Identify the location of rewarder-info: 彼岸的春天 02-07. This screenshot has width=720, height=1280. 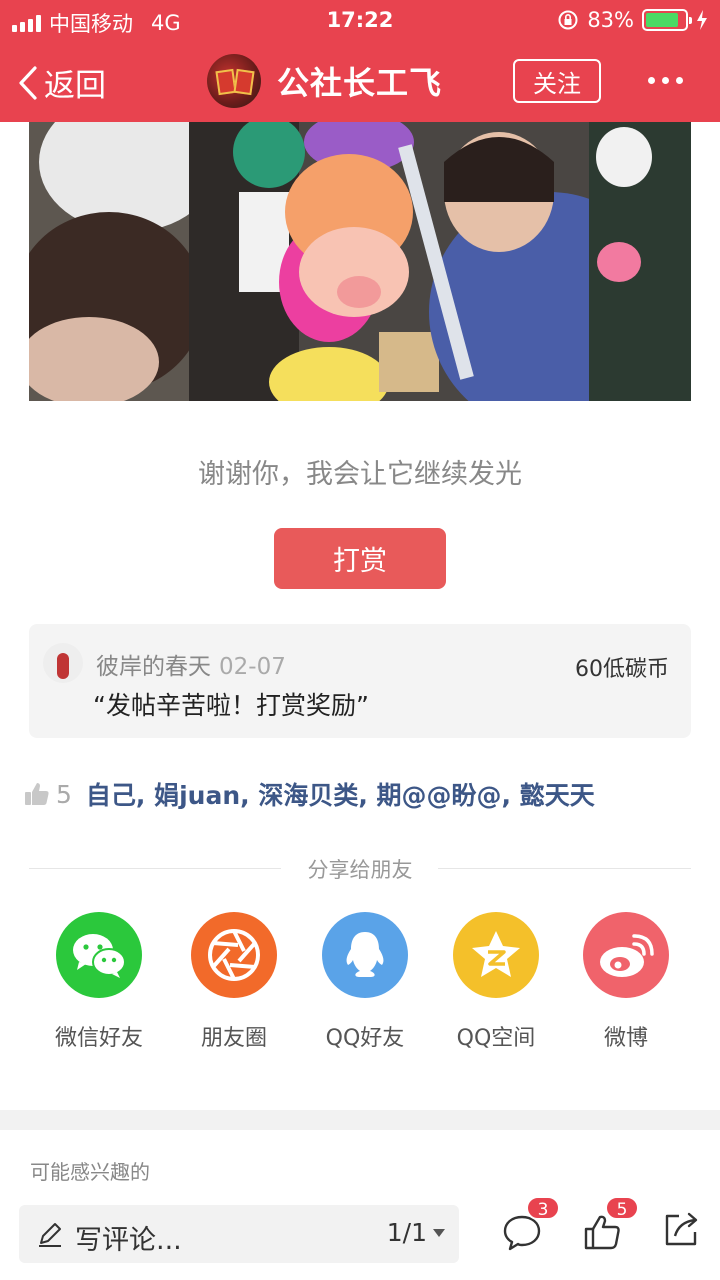
(191, 664).